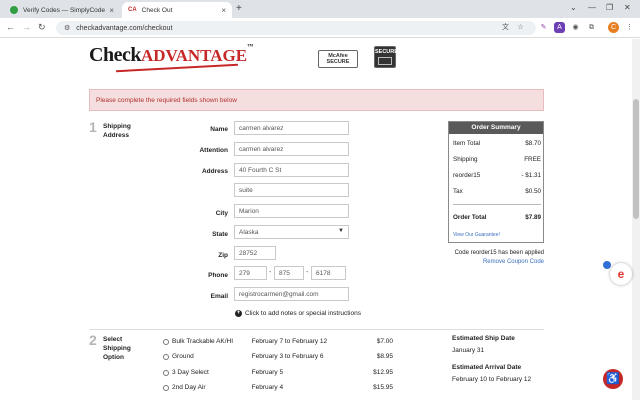  I want to click on tab-label: Check Out, so click(157, 10).